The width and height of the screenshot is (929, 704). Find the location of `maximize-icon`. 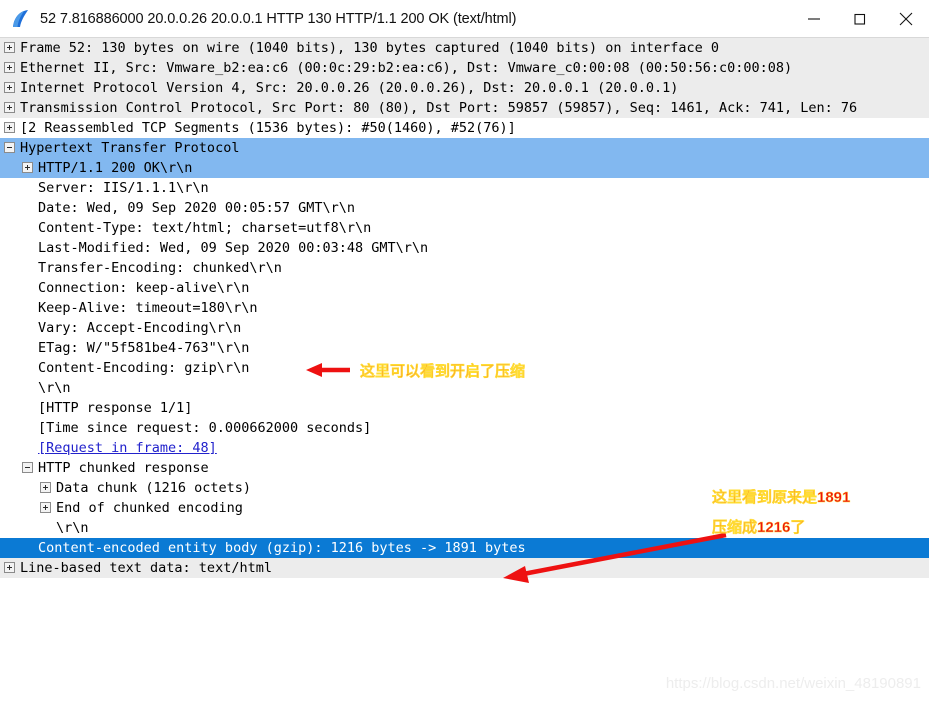

maximize-icon is located at coordinates (860, 19).